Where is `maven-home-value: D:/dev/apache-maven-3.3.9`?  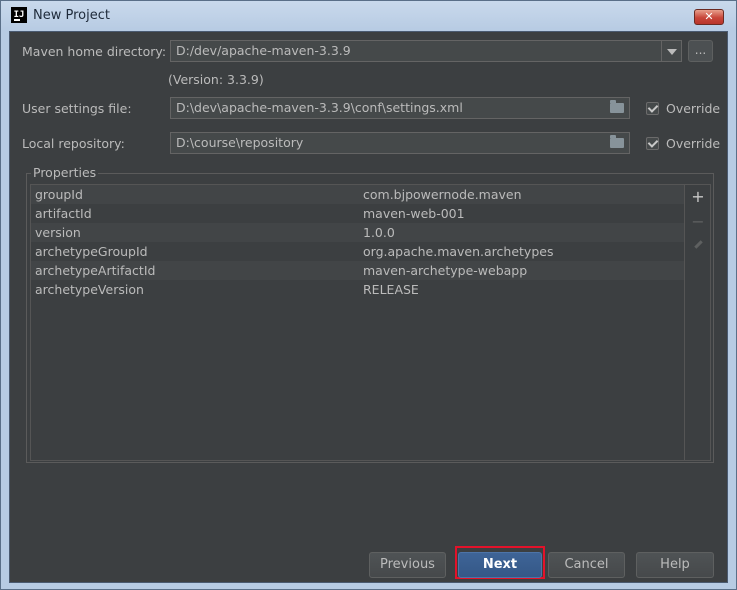
maven-home-value: D:/dev/apache-maven-3.3.9 is located at coordinates (263, 50).